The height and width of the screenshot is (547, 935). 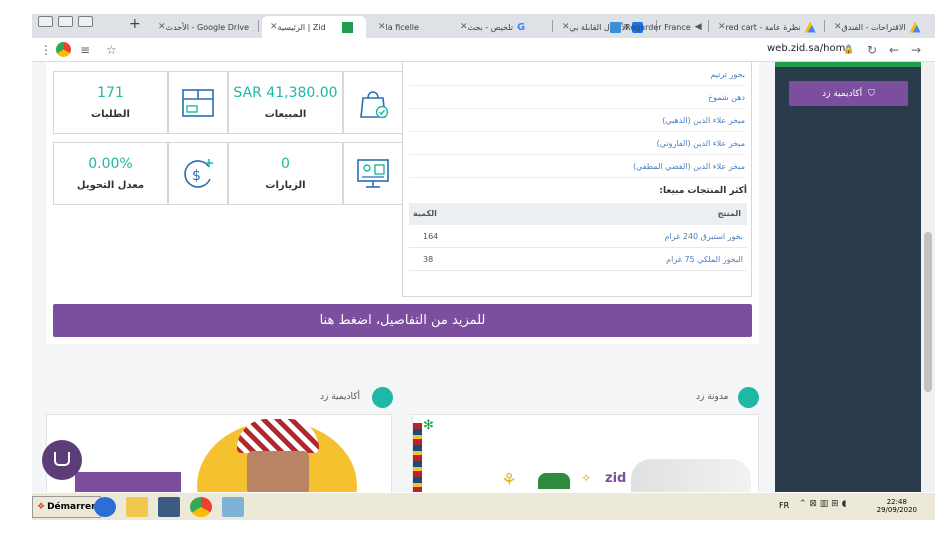 I want to click on stat-conversion-value: 0.00%, so click(x=110, y=164).